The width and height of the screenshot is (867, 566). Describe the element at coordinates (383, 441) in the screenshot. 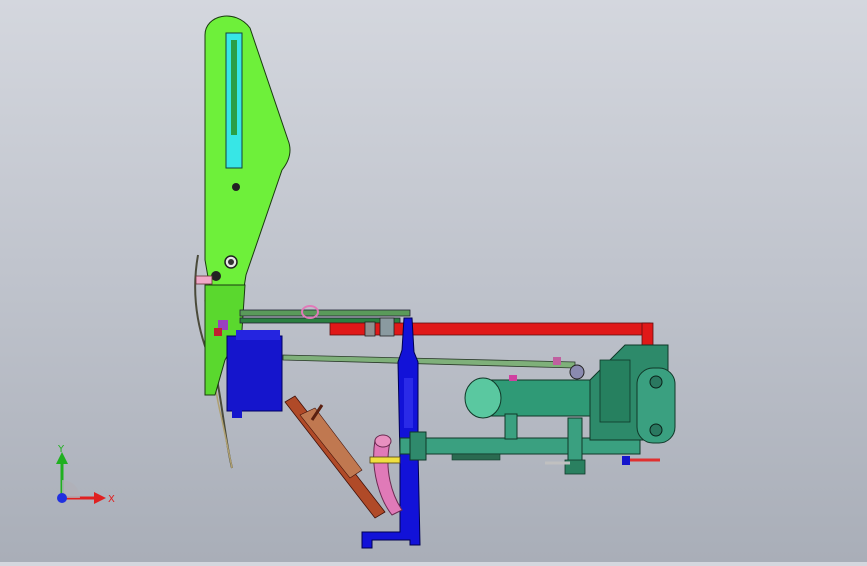

I see `pink-hose-end` at that location.